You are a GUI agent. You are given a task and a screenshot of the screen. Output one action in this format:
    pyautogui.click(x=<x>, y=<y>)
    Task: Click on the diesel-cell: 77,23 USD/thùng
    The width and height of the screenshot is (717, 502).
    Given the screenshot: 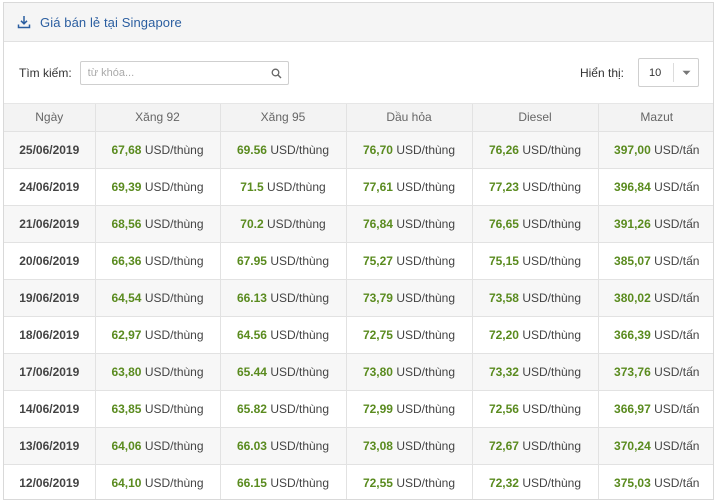 What is the action you would take?
    pyautogui.click(x=535, y=187)
    